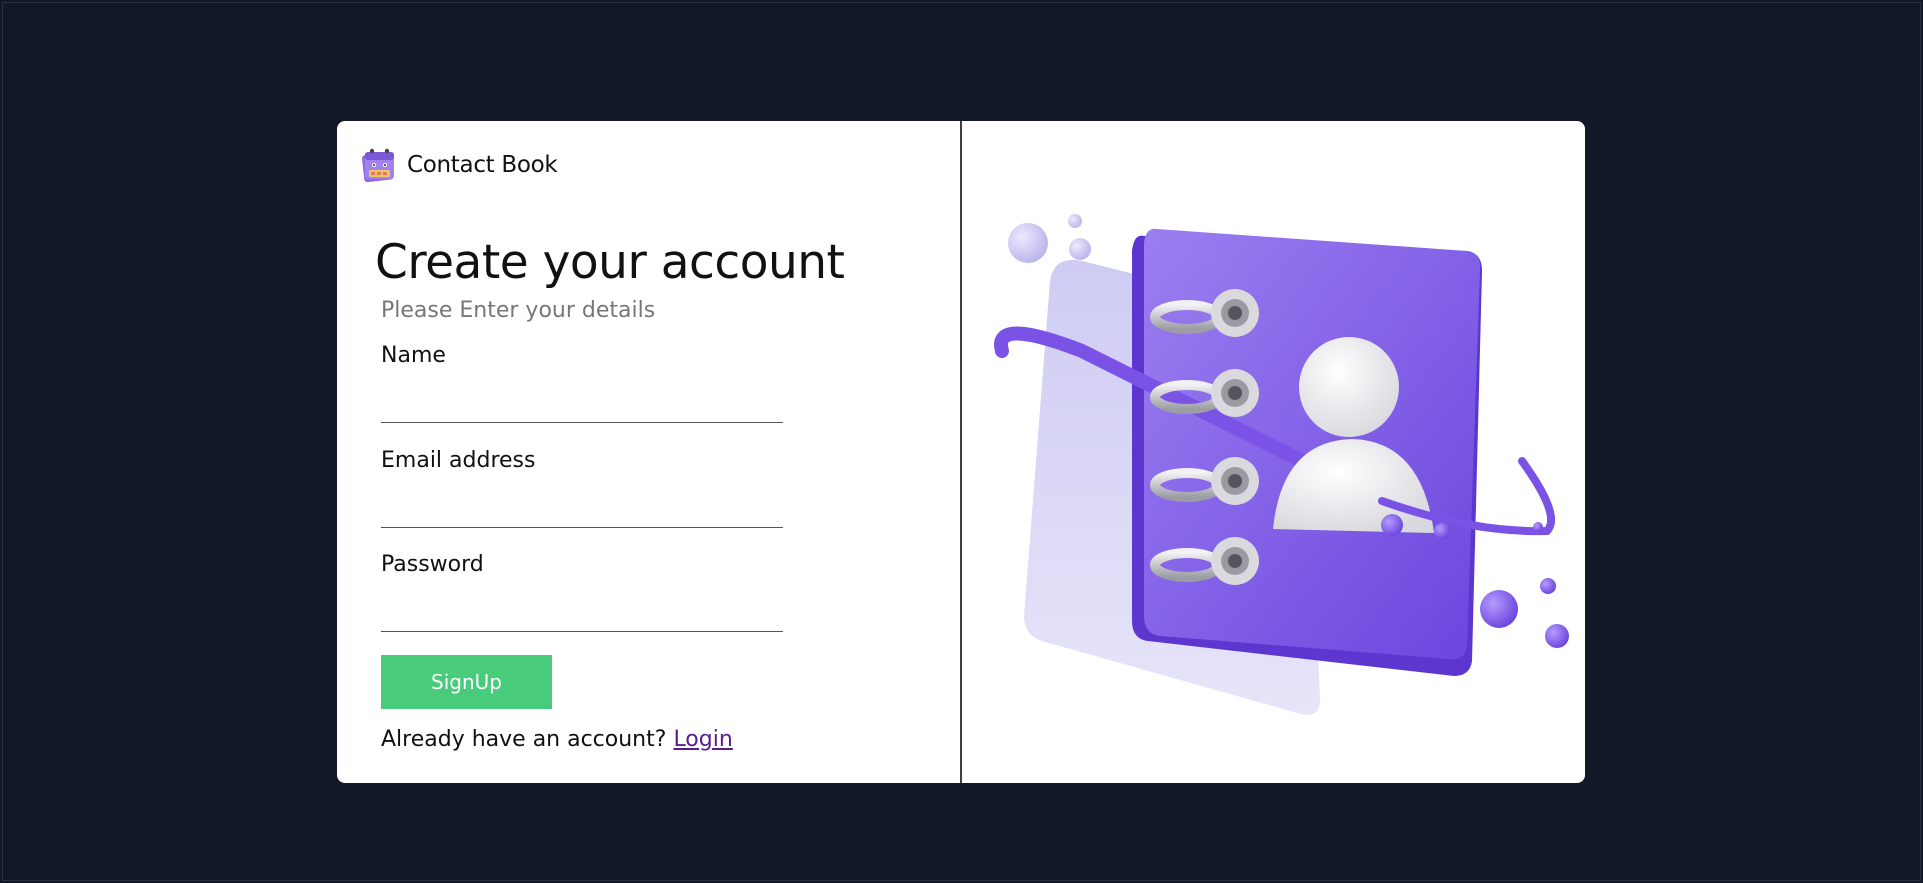 Image resolution: width=1923 pixels, height=883 pixels. What do you see at coordinates (582, 611) in the screenshot?
I see `password-input` at bounding box center [582, 611].